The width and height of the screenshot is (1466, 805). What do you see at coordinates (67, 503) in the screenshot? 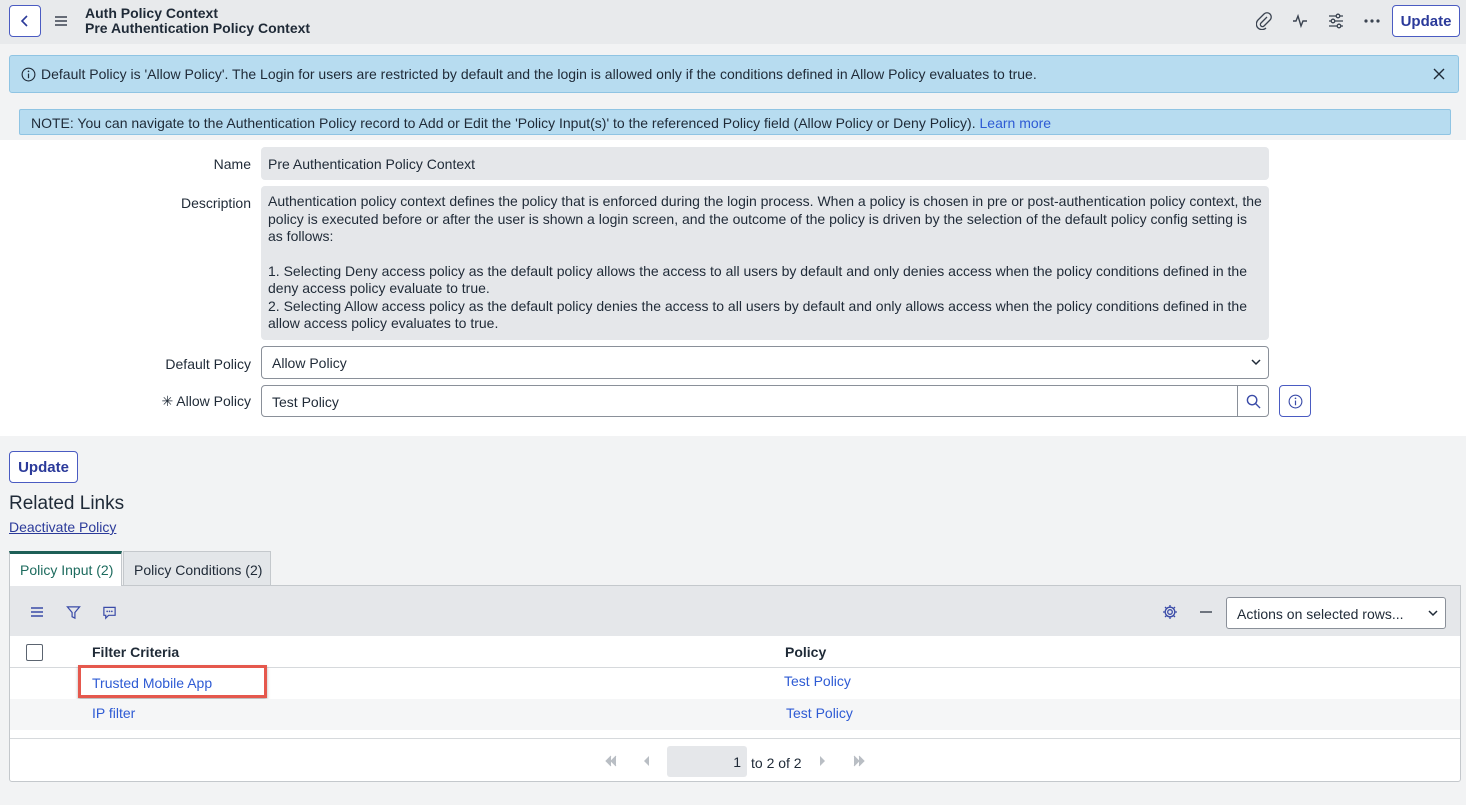
I see `related-links-heading: Related Links` at bounding box center [67, 503].